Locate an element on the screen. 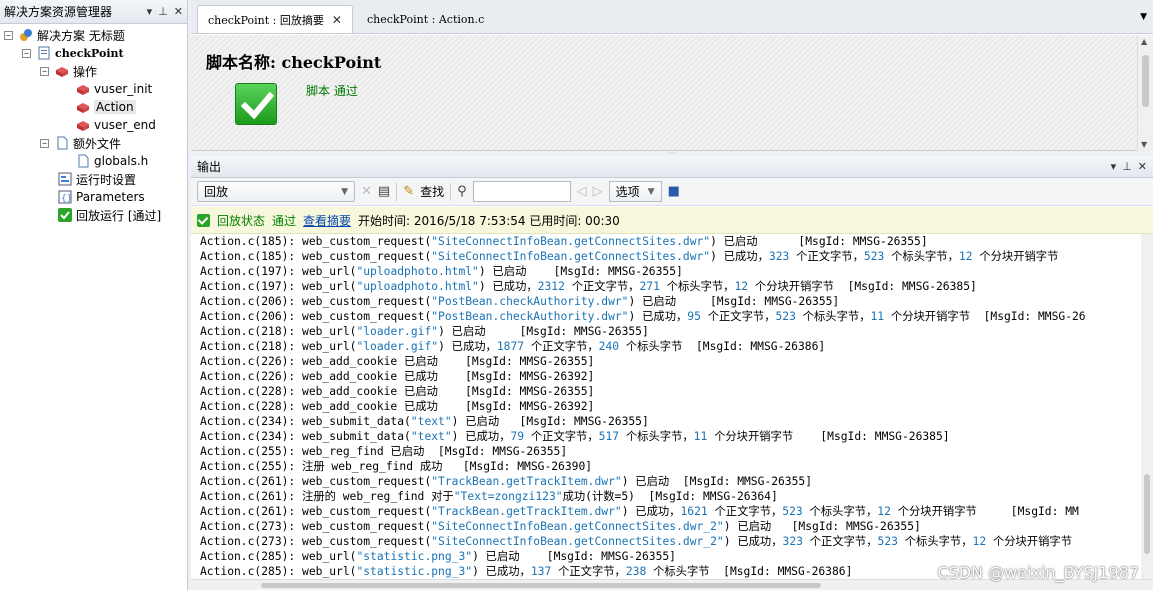 The width and height of the screenshot is (1153, 590). solution-explorer-title-bar: 解决方案资源管理器 ▾ ⊥ ✕ is located at coordinates (93, 12).